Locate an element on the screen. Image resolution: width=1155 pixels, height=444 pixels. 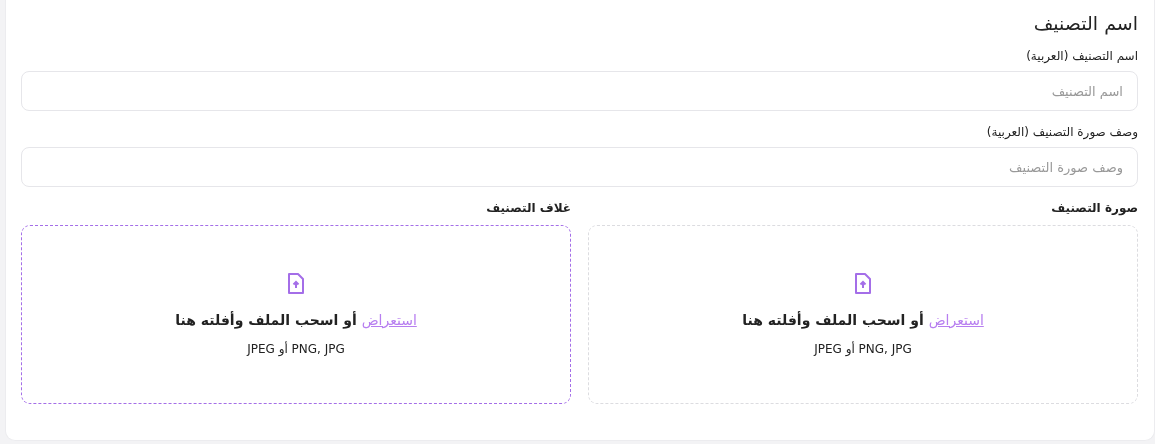
section-title: اسم التصنيف is located at coordinates (1085, 23).